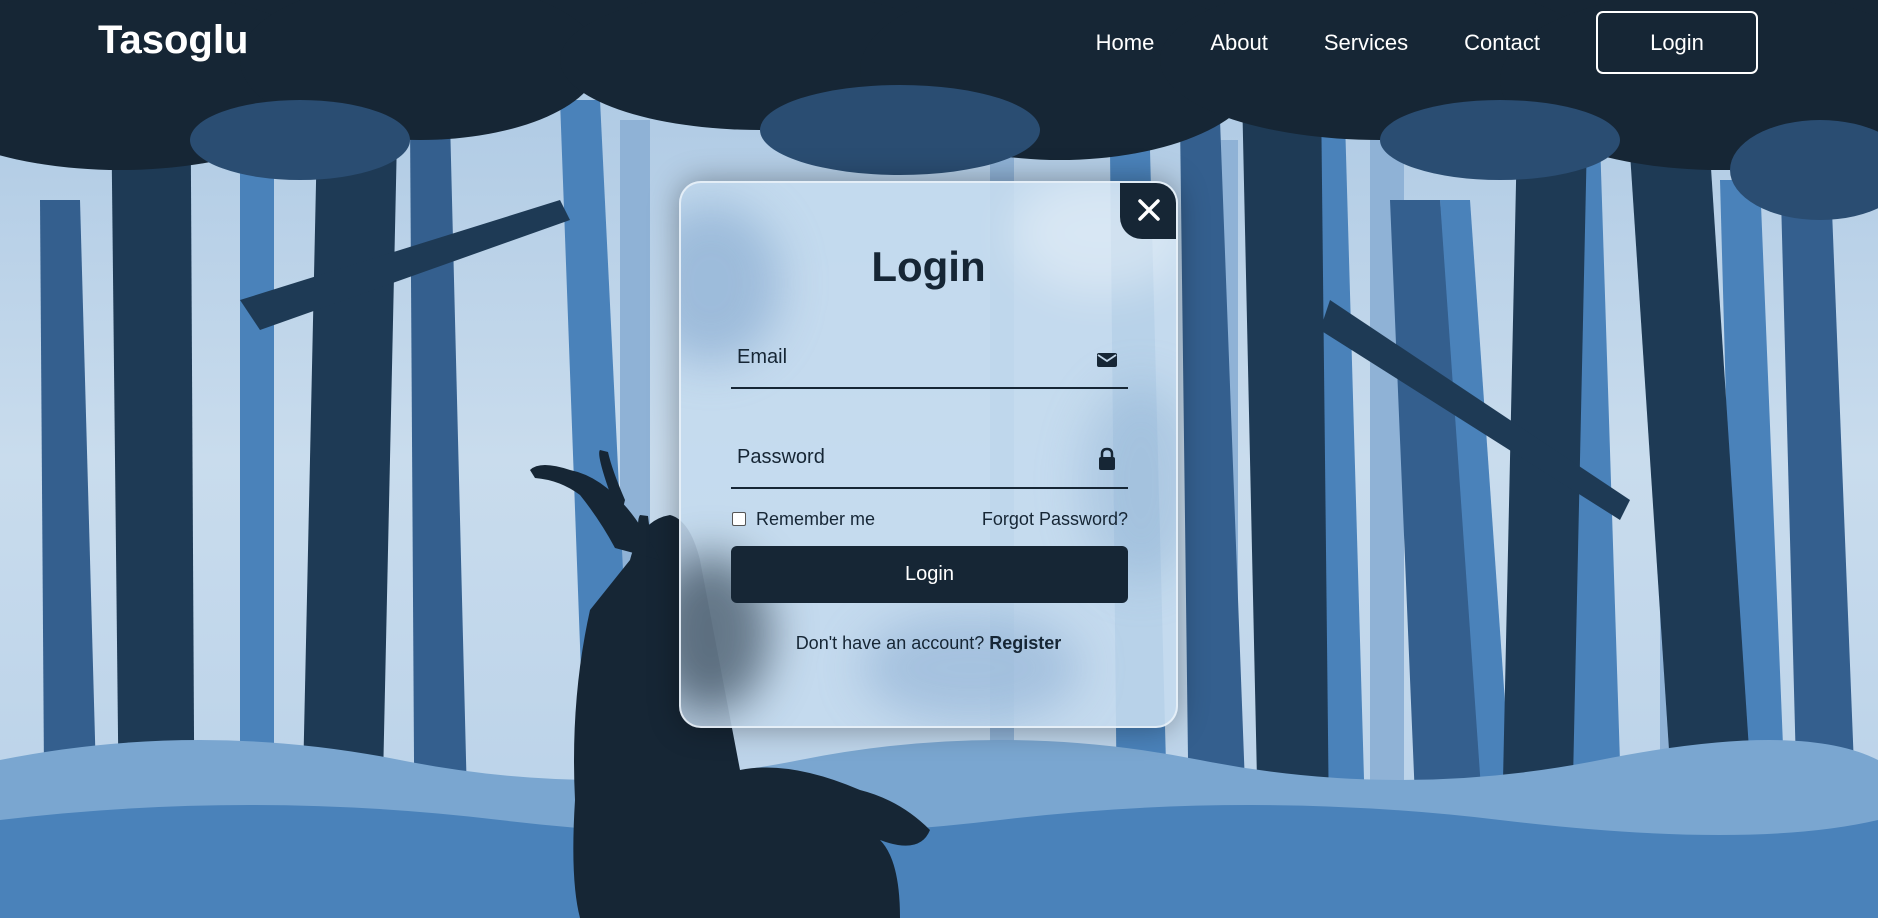 This screenshot has height=918, width=1878. What do you see at coordinates (1107, 458) in the screenshot?
I see `lock-icon` at bounding box center [1107, 458].